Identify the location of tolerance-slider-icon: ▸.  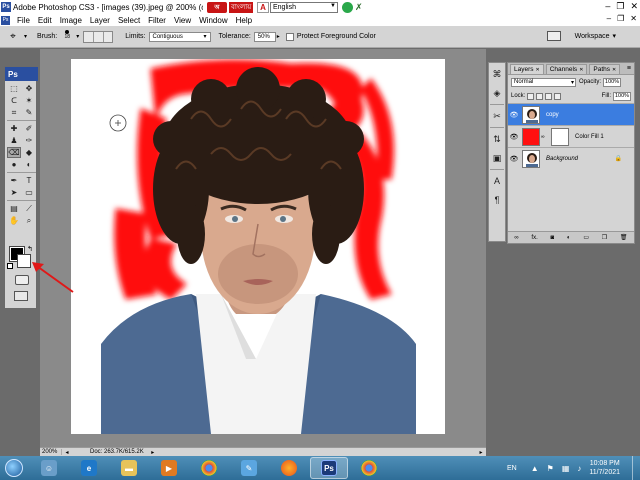
(278, 36).